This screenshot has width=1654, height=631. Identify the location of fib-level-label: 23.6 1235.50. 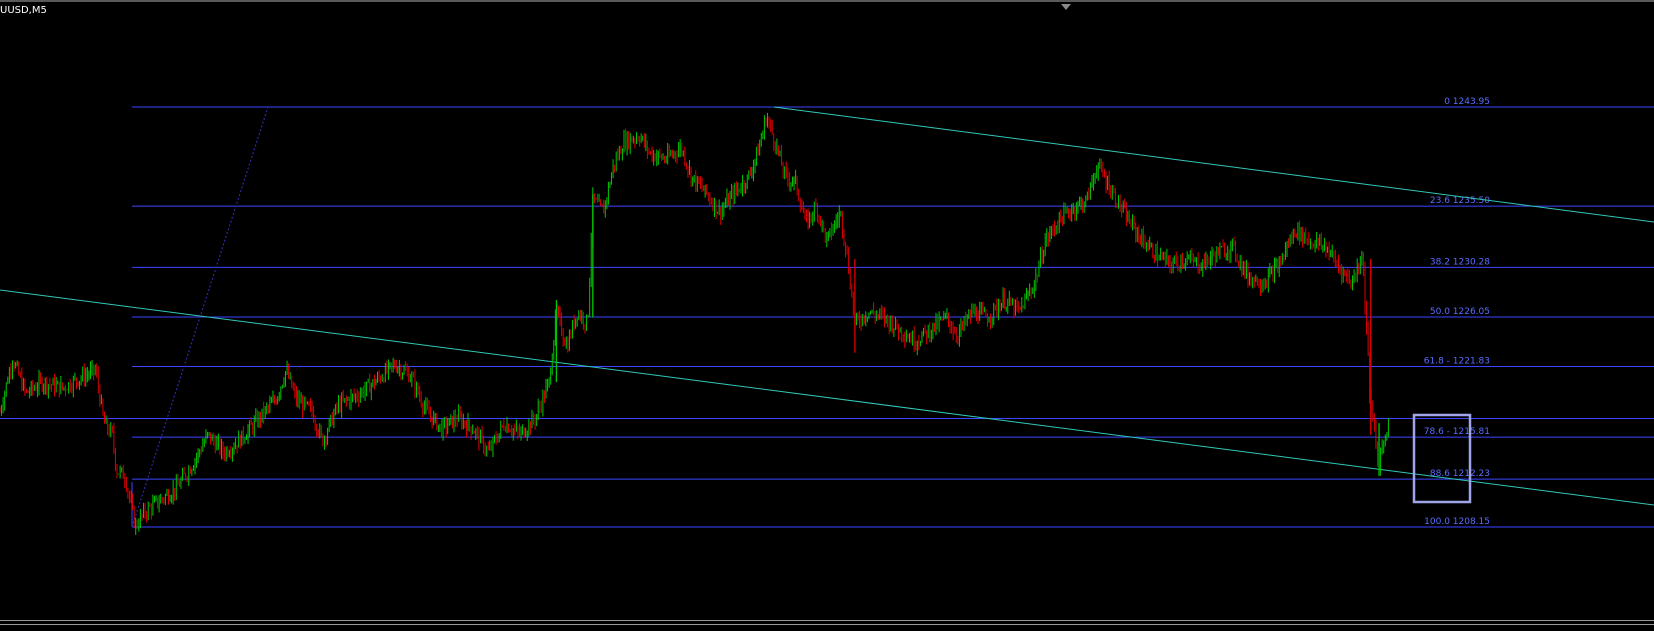
(1460, 201).